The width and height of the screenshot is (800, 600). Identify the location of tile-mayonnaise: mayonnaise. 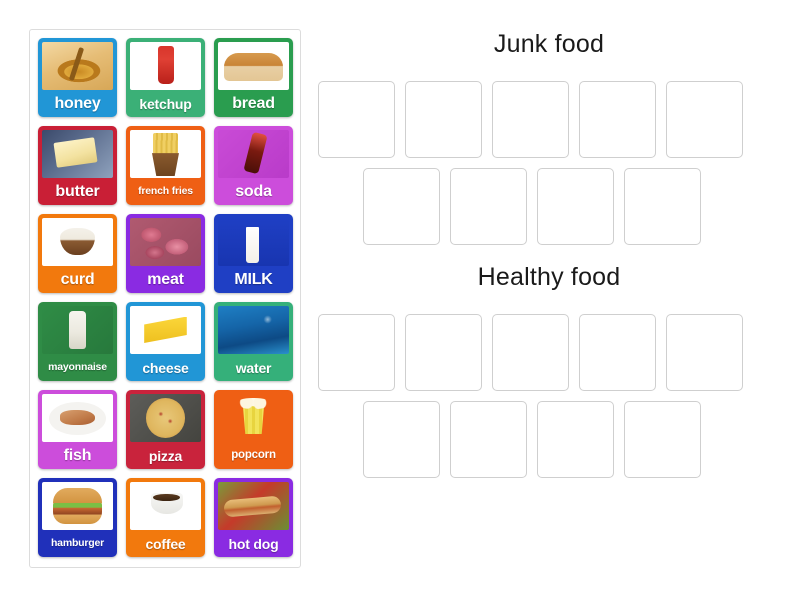
(77, 341).